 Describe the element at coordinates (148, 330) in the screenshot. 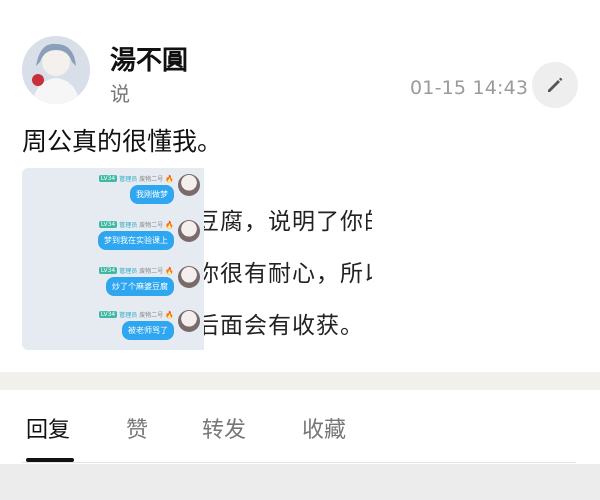

I see `chat-bubble: 被老师骂了` at that location.